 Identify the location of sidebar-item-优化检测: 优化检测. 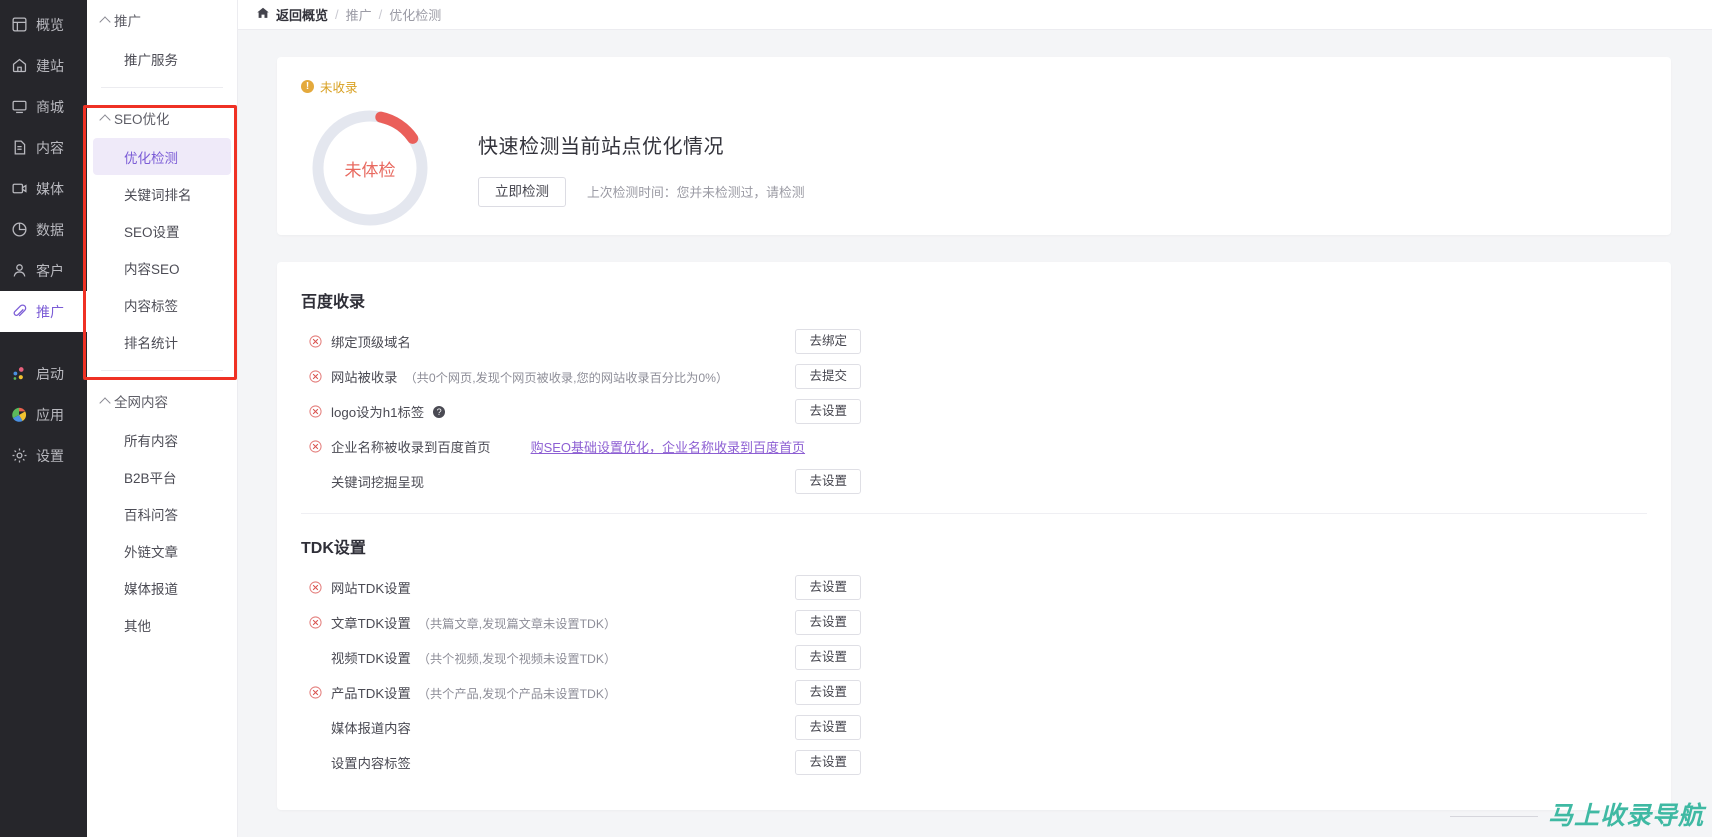
(162, 156).